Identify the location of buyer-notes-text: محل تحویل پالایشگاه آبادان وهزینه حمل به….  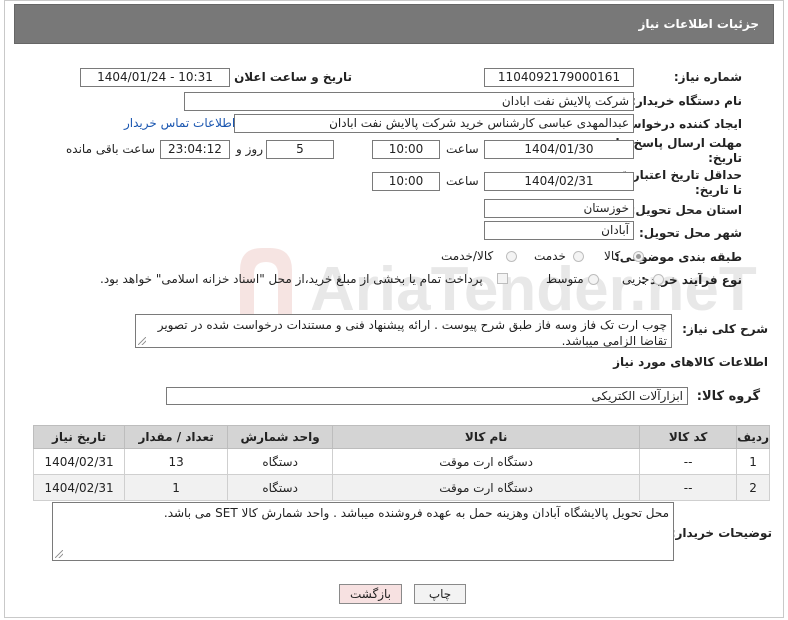
(416, 513).